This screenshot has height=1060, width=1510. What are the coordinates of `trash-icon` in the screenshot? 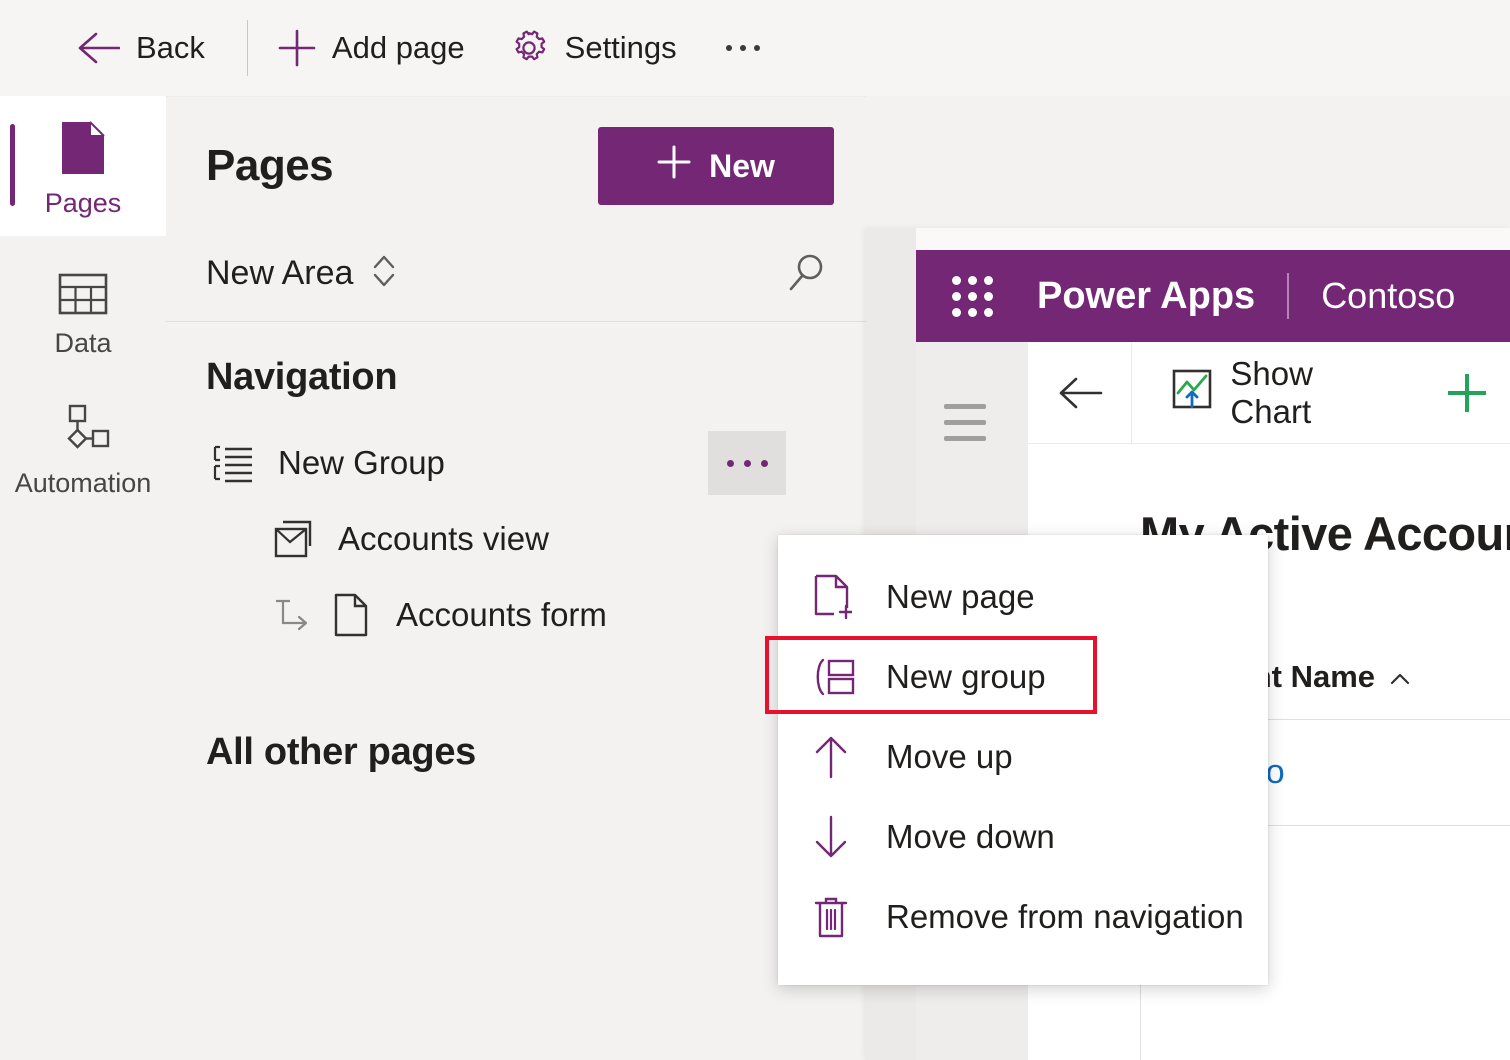 It's located at (840, 917).